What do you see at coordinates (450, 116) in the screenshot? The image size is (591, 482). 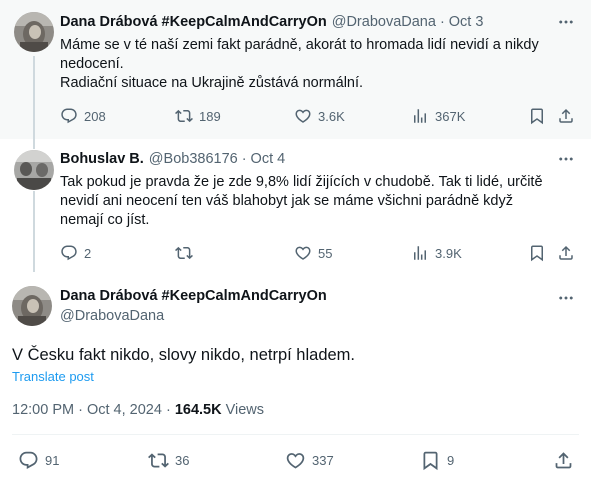 I see `views-count: 367K` at bounding box center [450, 116].